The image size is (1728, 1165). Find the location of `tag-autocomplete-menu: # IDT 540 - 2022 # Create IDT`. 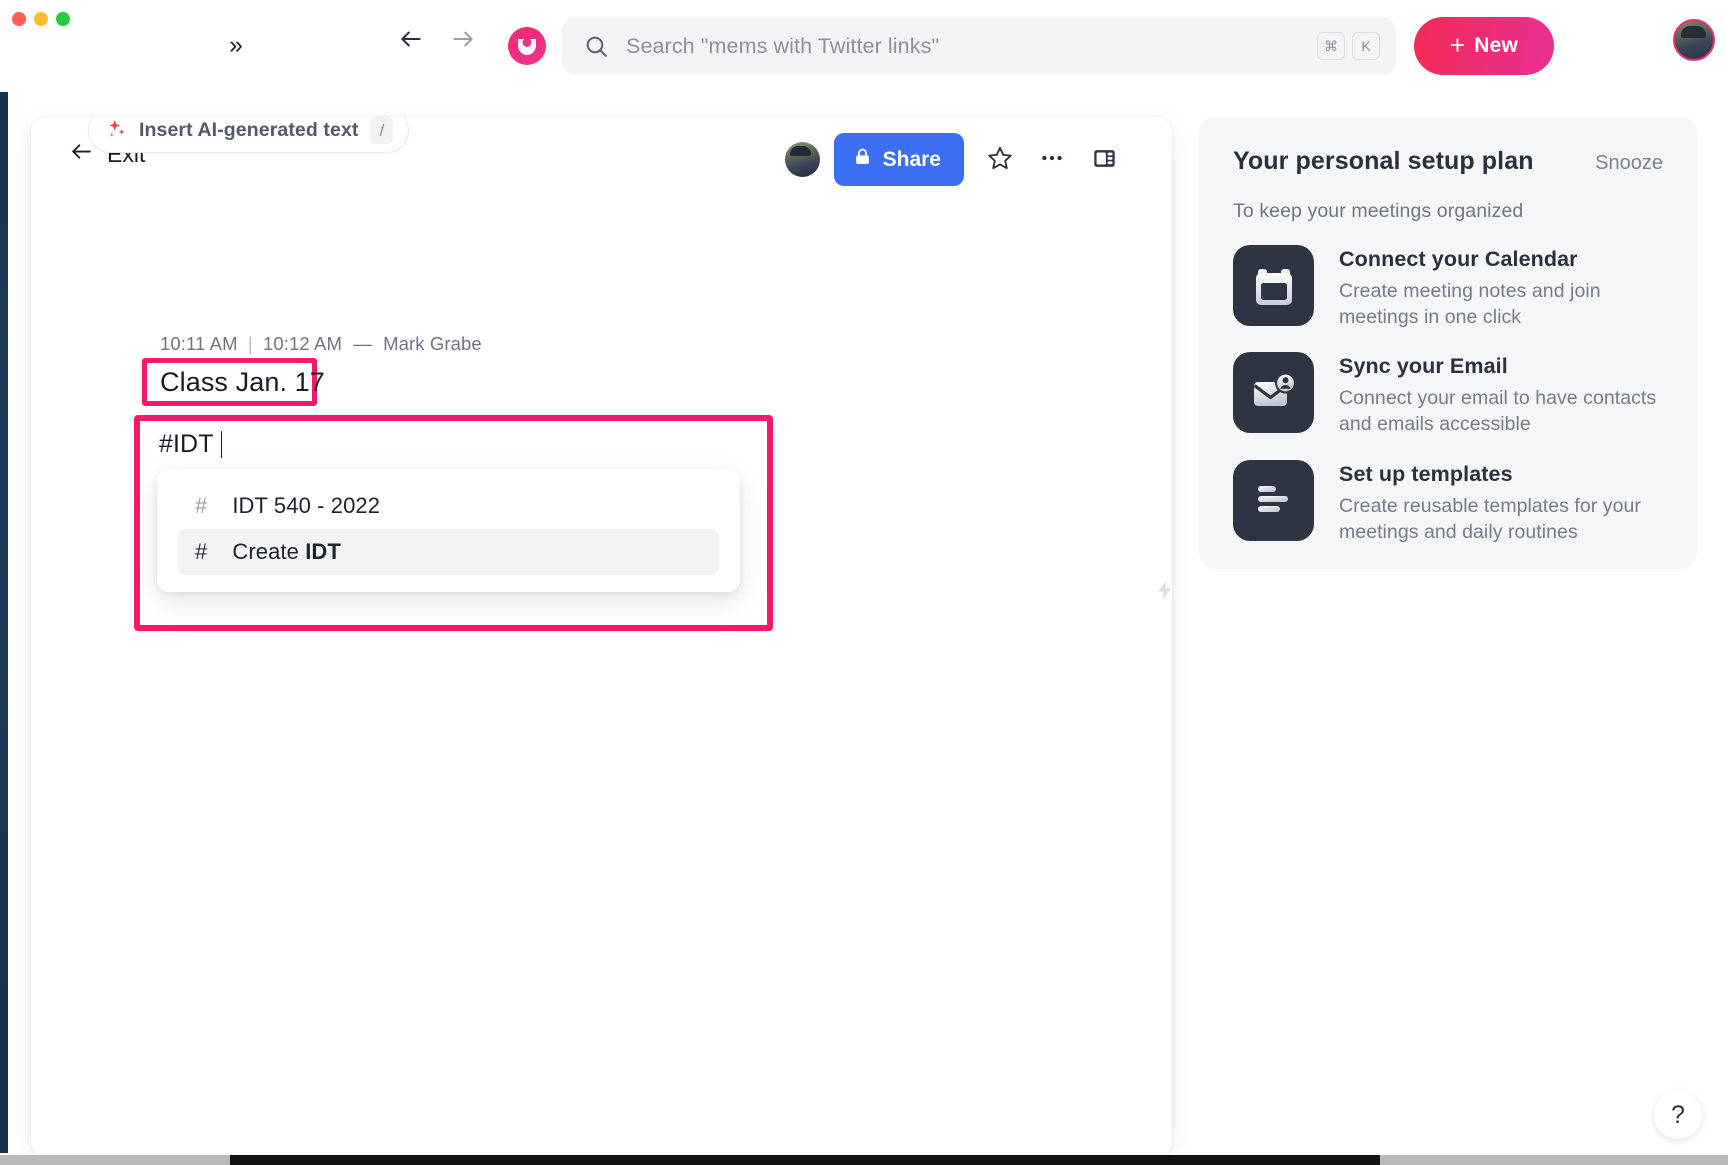

tag-autocomplete-menu: # IDT 540 - 2022 # Create IDT is located at coordinates (448, 530).